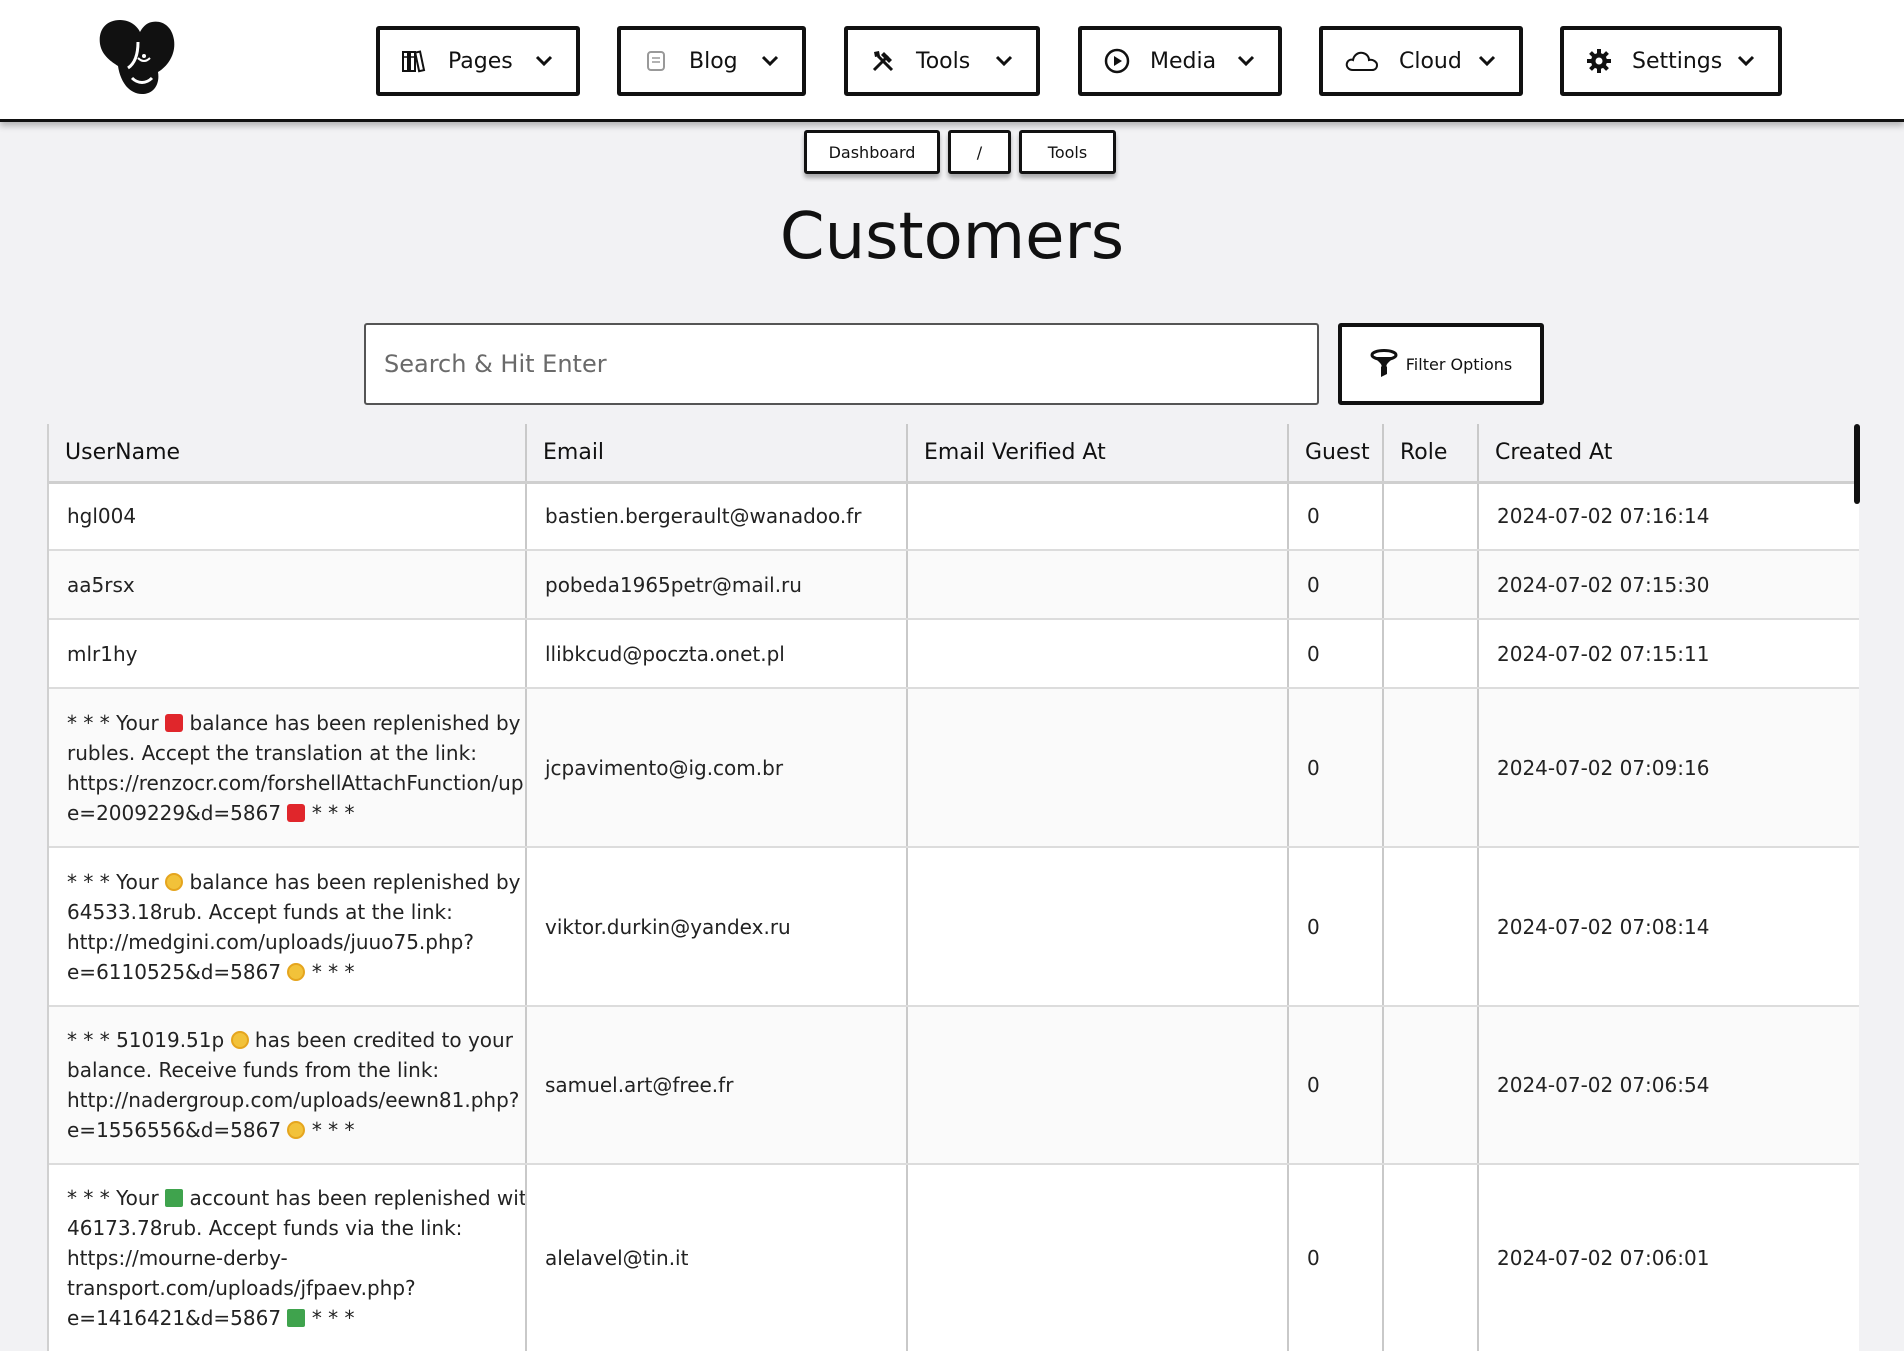 The width and height of the screenshot is (1904, 1351). Describe the element at coordinates (174, 1318) in the screenshot. I see `username-text: e=1416421&d=5867` at that location.